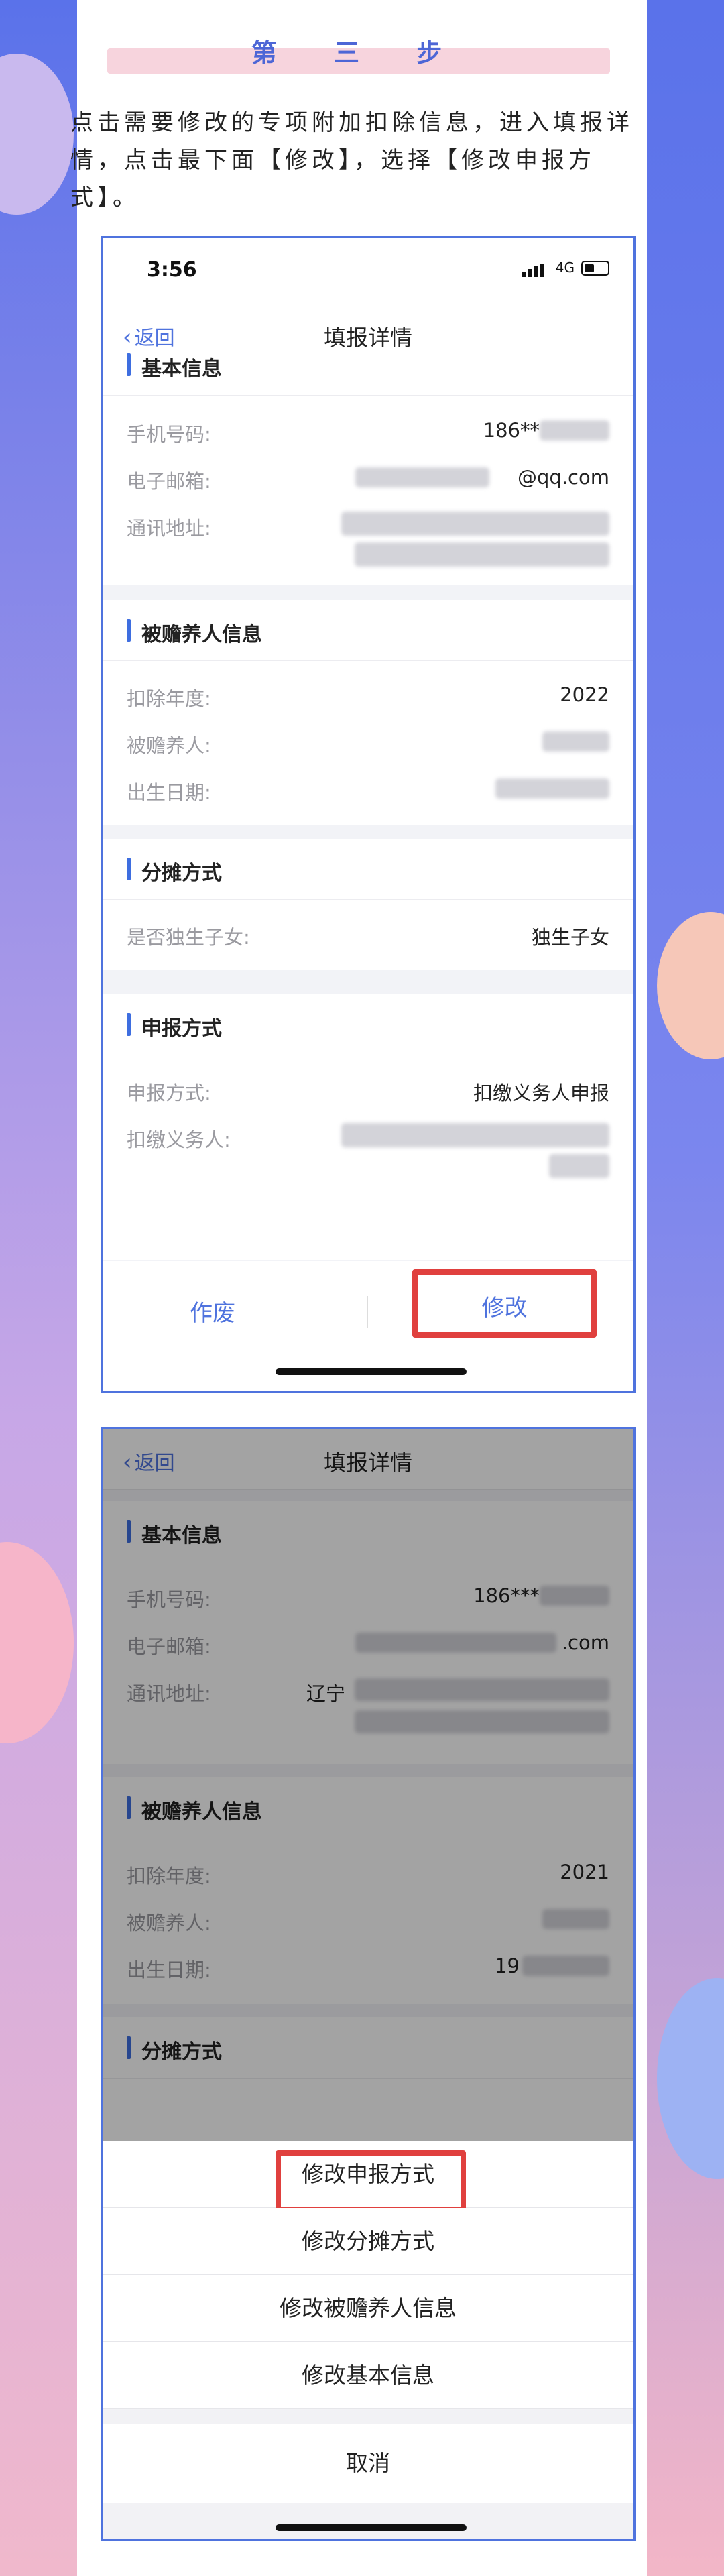 This screenshot has width=724, height=2576. Describe the element at coordinates (368, 538) in the screenshot. I see `row-address: 通讯地址:` at that location.